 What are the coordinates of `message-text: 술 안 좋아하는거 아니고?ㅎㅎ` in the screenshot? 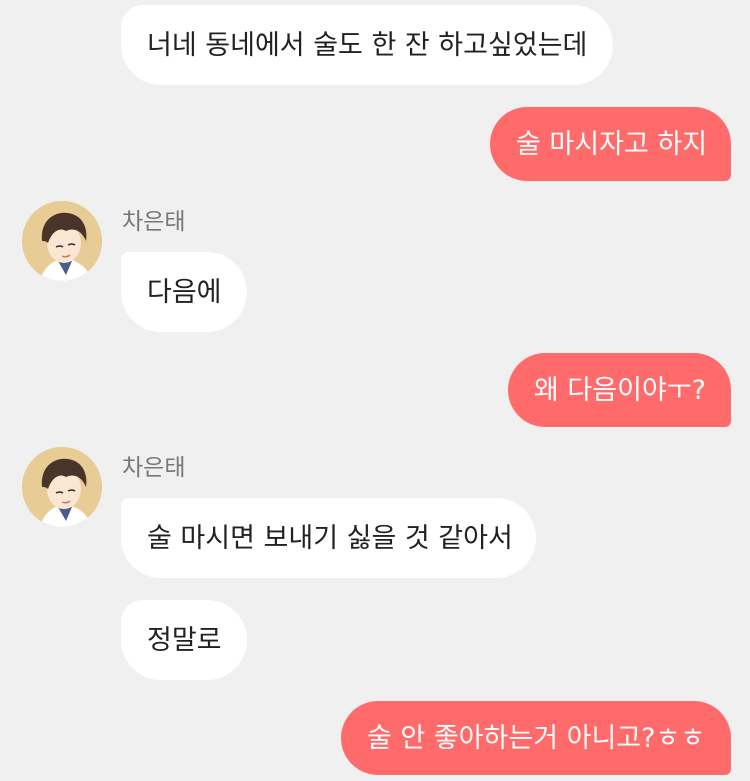 It's located at (536, 738).